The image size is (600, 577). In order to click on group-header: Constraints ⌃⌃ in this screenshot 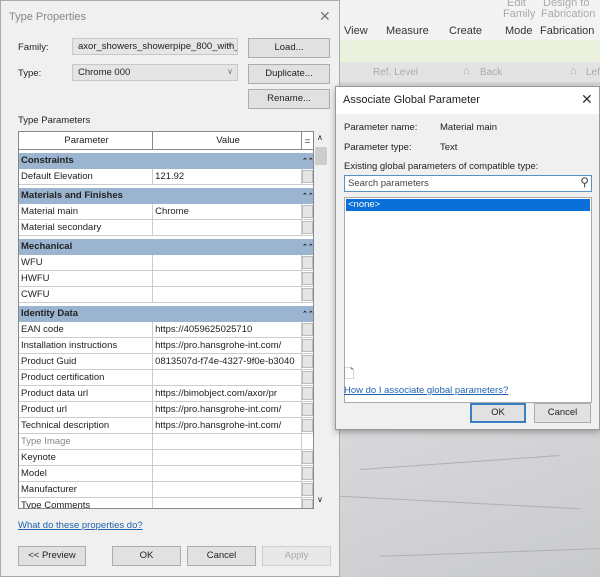, I will do `click(166, 161)`.